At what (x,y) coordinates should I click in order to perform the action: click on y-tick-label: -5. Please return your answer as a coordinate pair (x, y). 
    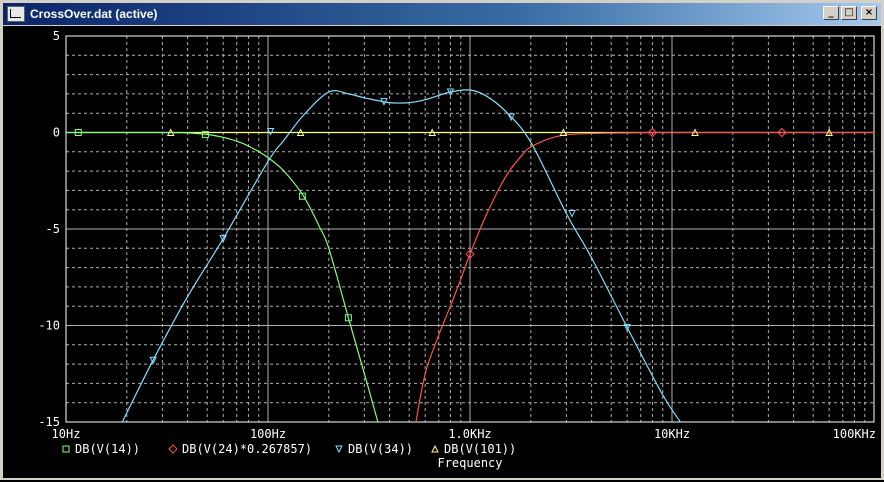
    Looking at the image, I should click on (53, 229).